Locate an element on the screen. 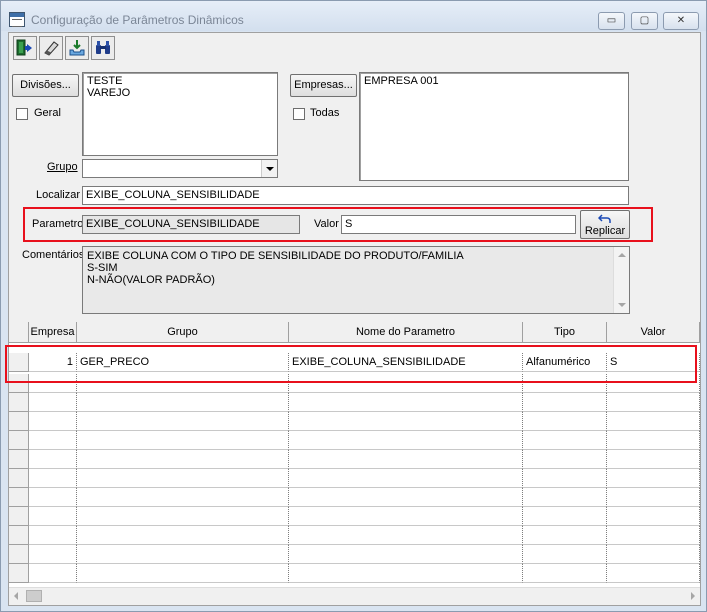  localizar-label: Localizar is located at coordinates (58, 195).